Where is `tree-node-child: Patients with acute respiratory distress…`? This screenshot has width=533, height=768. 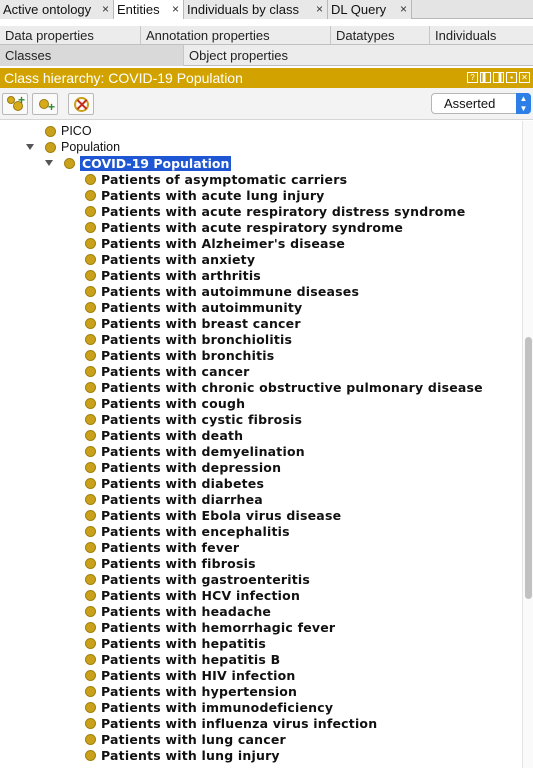 tree-node-child: Patients with acute respiratory distress… is located at coordinates (275, 211).